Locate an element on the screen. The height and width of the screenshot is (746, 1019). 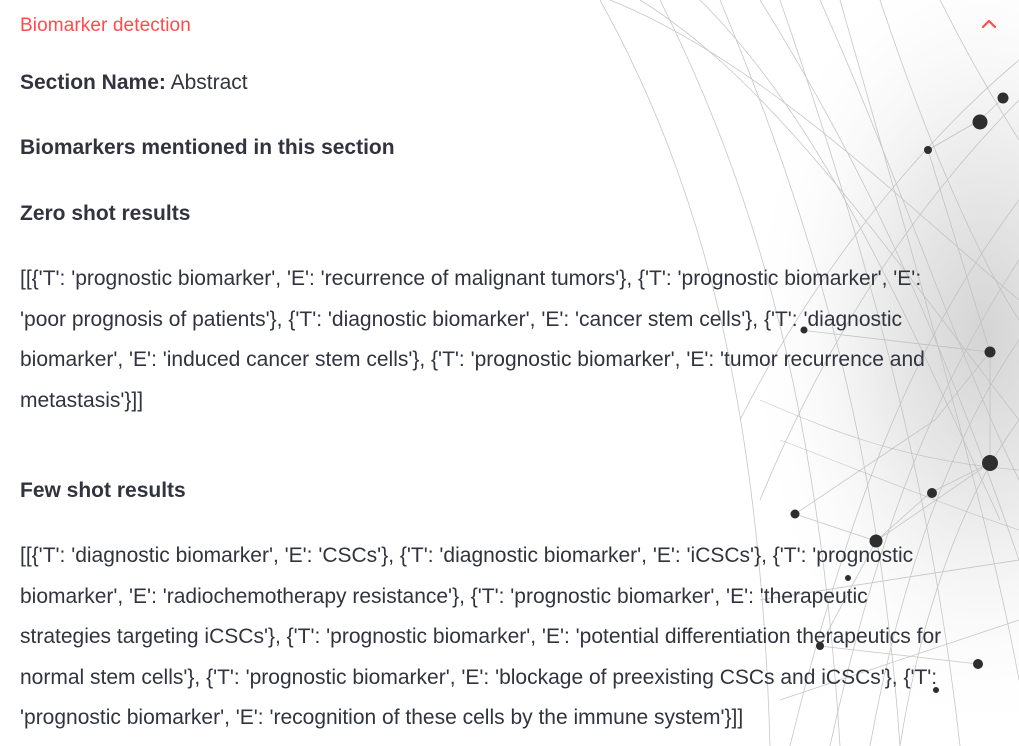
chevron-up-icon is located at coordinates (989, 24).